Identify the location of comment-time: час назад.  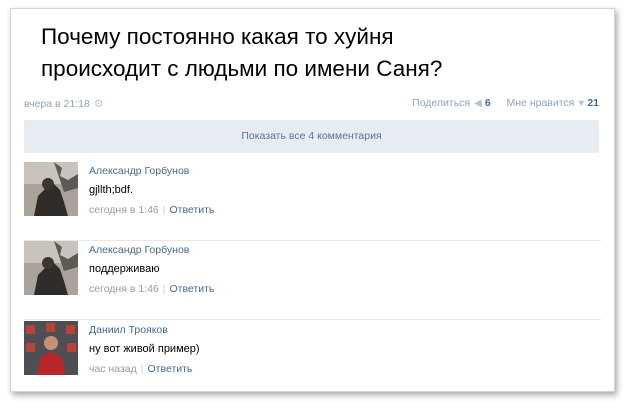
(113, 369).